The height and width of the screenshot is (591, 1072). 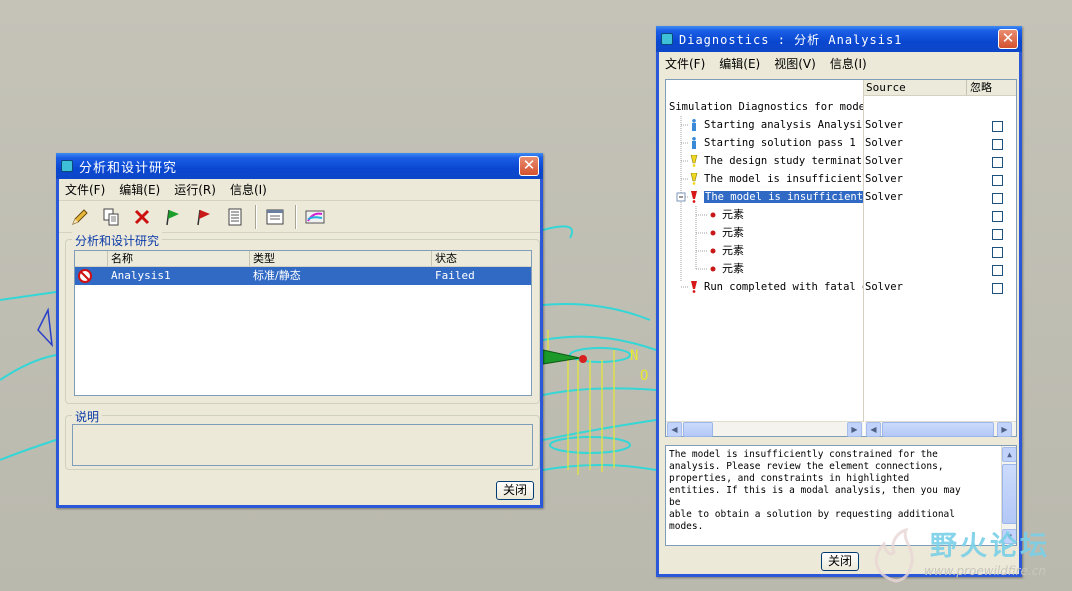 What do you see at coordinates (302, 445) in the screenshot?
I see `description-text-area` at bounding box center [302, 445].